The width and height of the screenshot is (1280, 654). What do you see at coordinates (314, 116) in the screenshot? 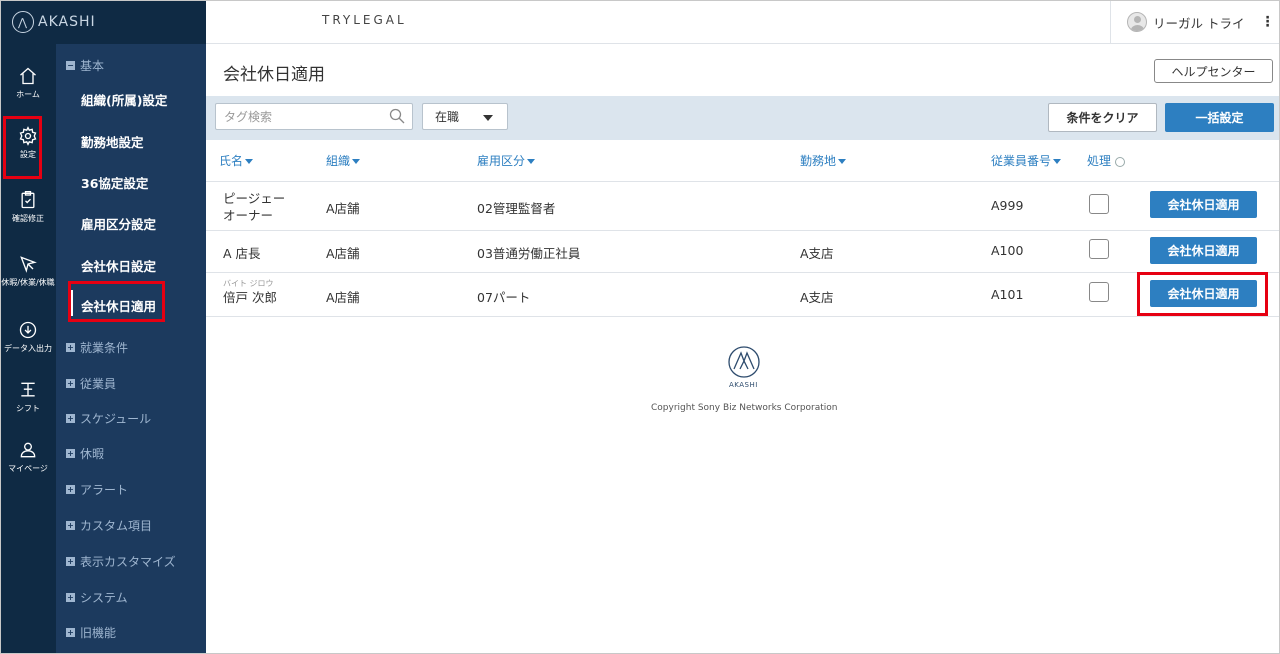
I see `tag-search-input` at bounding box center [314, 116].